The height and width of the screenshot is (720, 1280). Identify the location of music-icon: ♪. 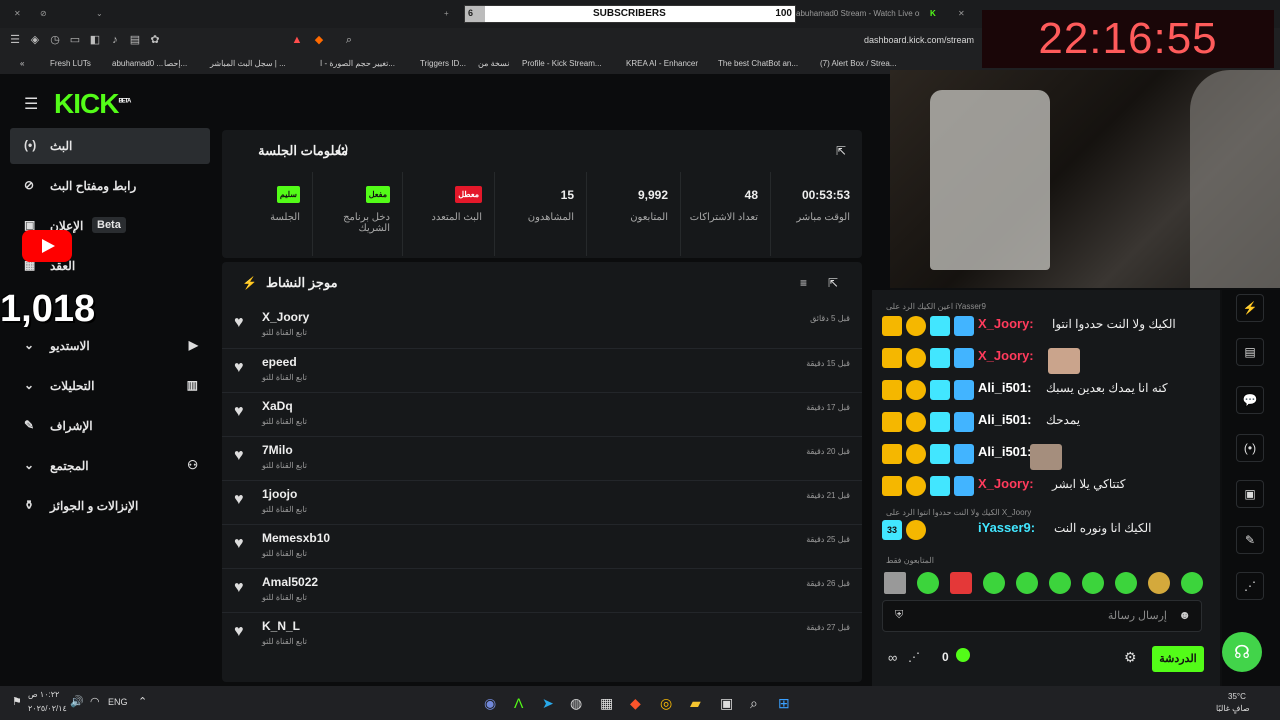
(115, 40).